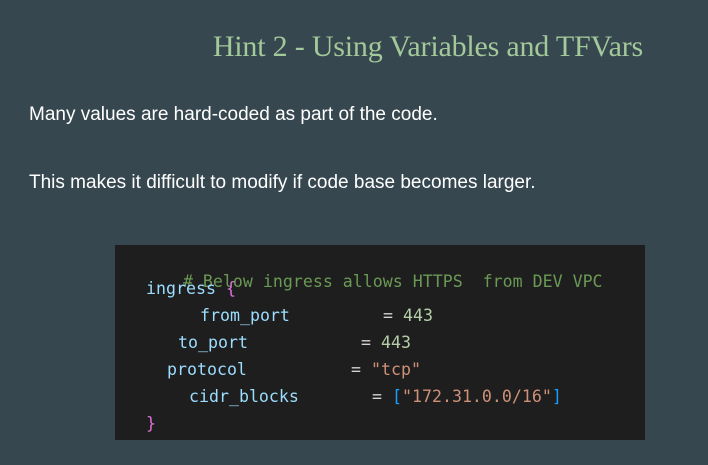 The width and height of the screenshot is (708, 465). I want to click on code-from-port-assign: = 443, so click(408, 316).